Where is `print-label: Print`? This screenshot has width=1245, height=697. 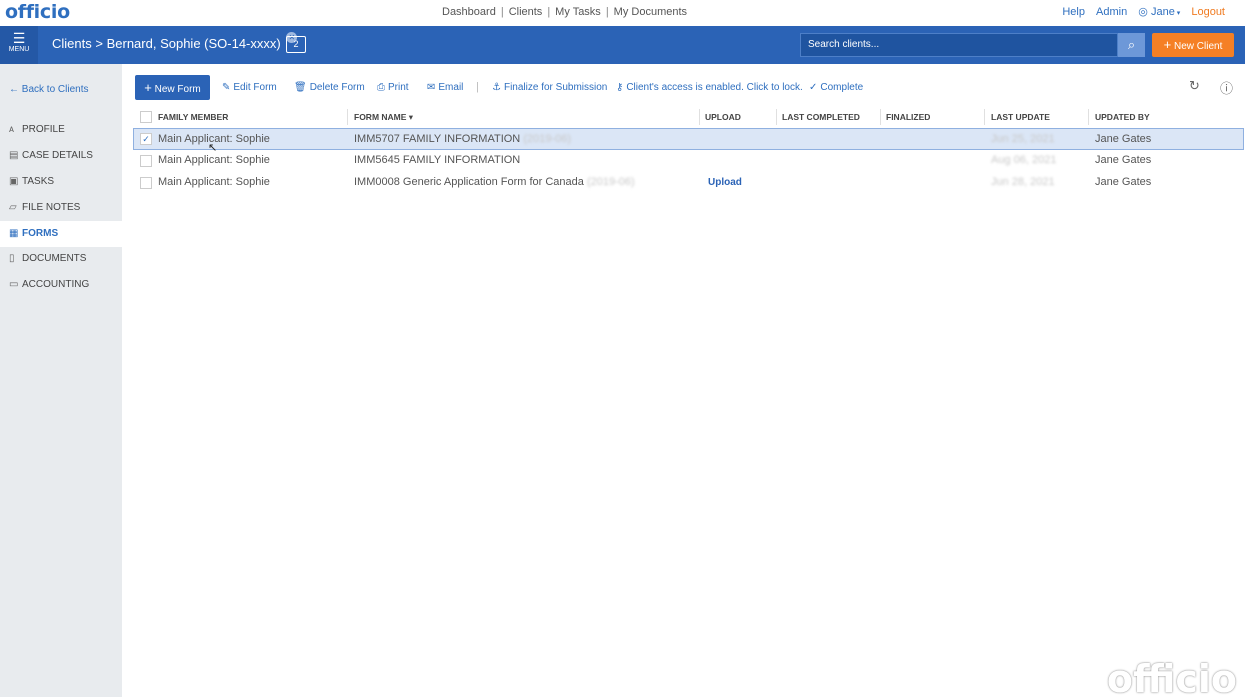 print-label: Print is located at coordinates (398, 87).